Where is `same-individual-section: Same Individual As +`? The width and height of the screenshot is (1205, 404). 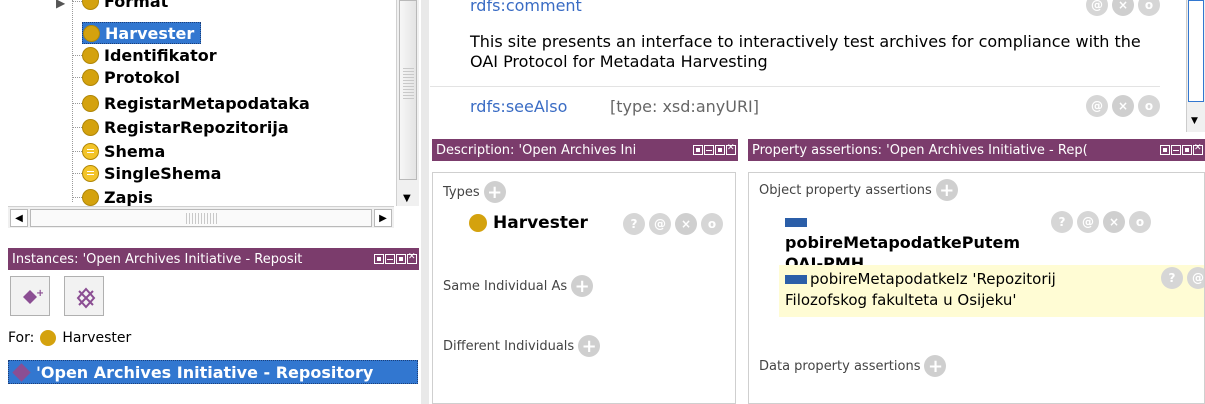 same-individual-section: Same Individual As + is located at coordinates (518, 286).